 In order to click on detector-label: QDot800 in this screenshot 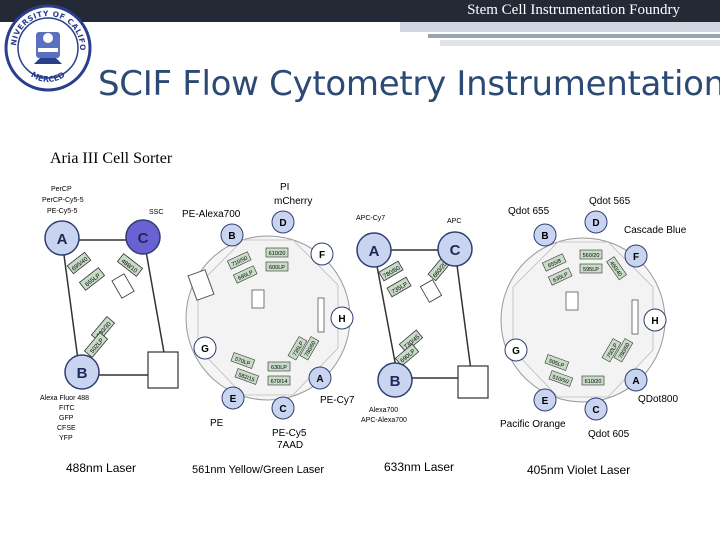, I will do `click(658, 399)`.